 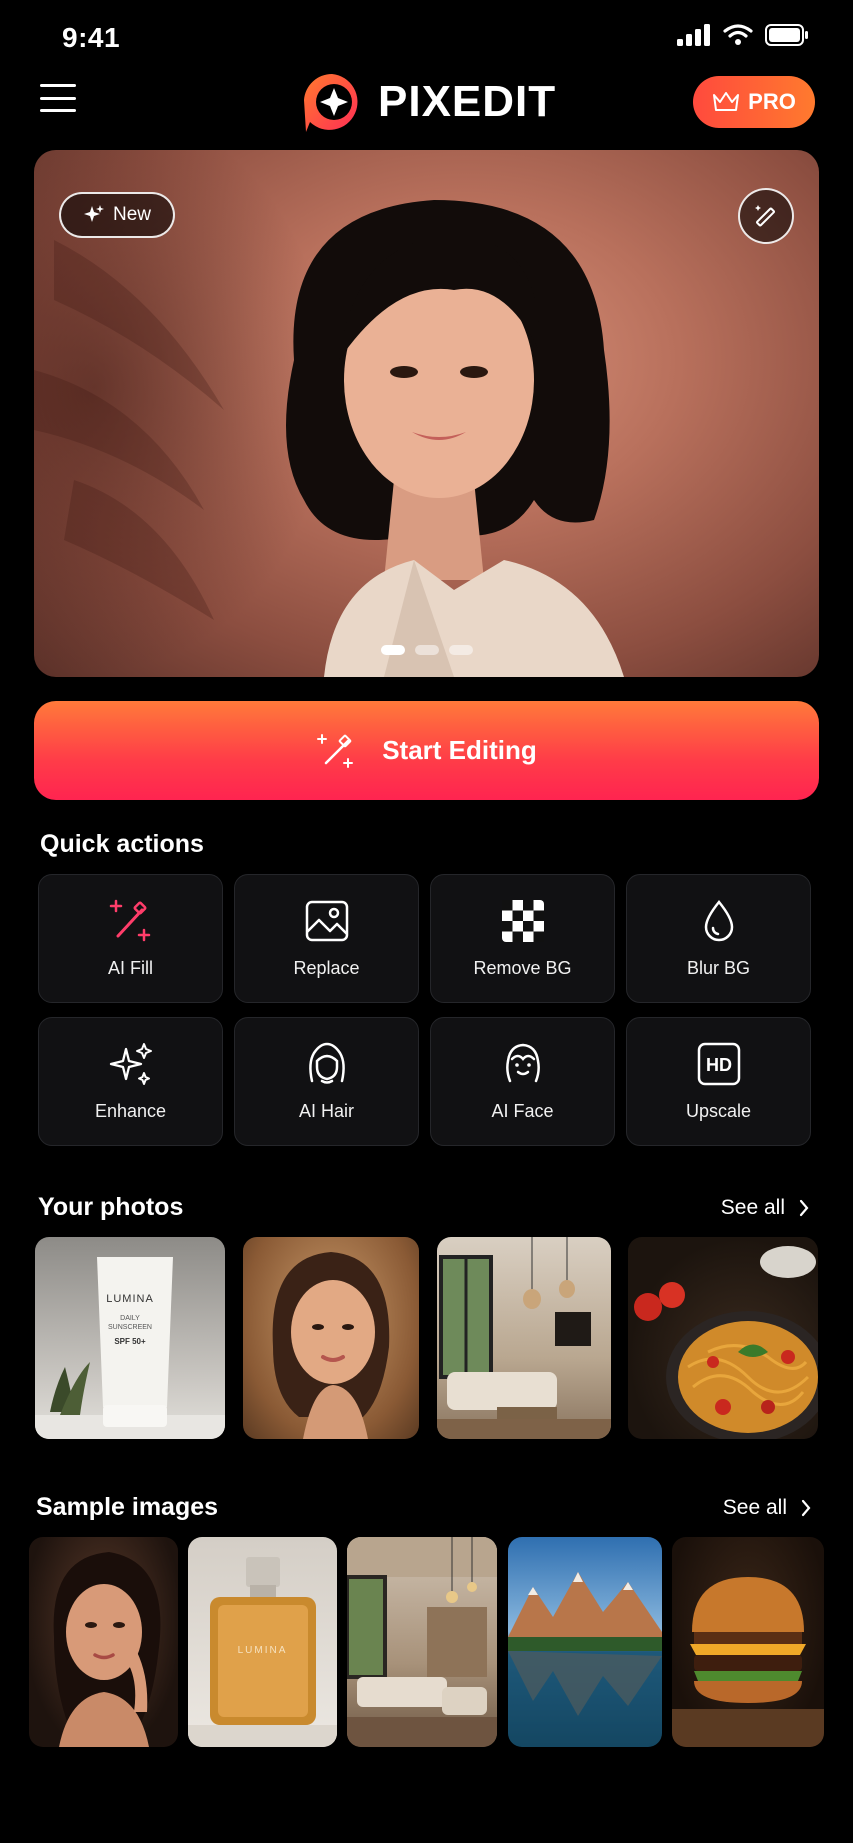 What do you see at coordinates (131, 921) in the screenshot?
I see `ai-fill-wand-icon` at bounding box center [131, 921].